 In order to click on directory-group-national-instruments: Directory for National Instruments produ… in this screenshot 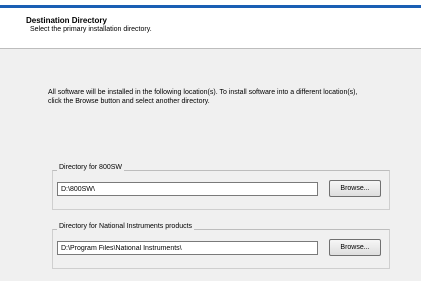, I will do `click(221, 246)`.